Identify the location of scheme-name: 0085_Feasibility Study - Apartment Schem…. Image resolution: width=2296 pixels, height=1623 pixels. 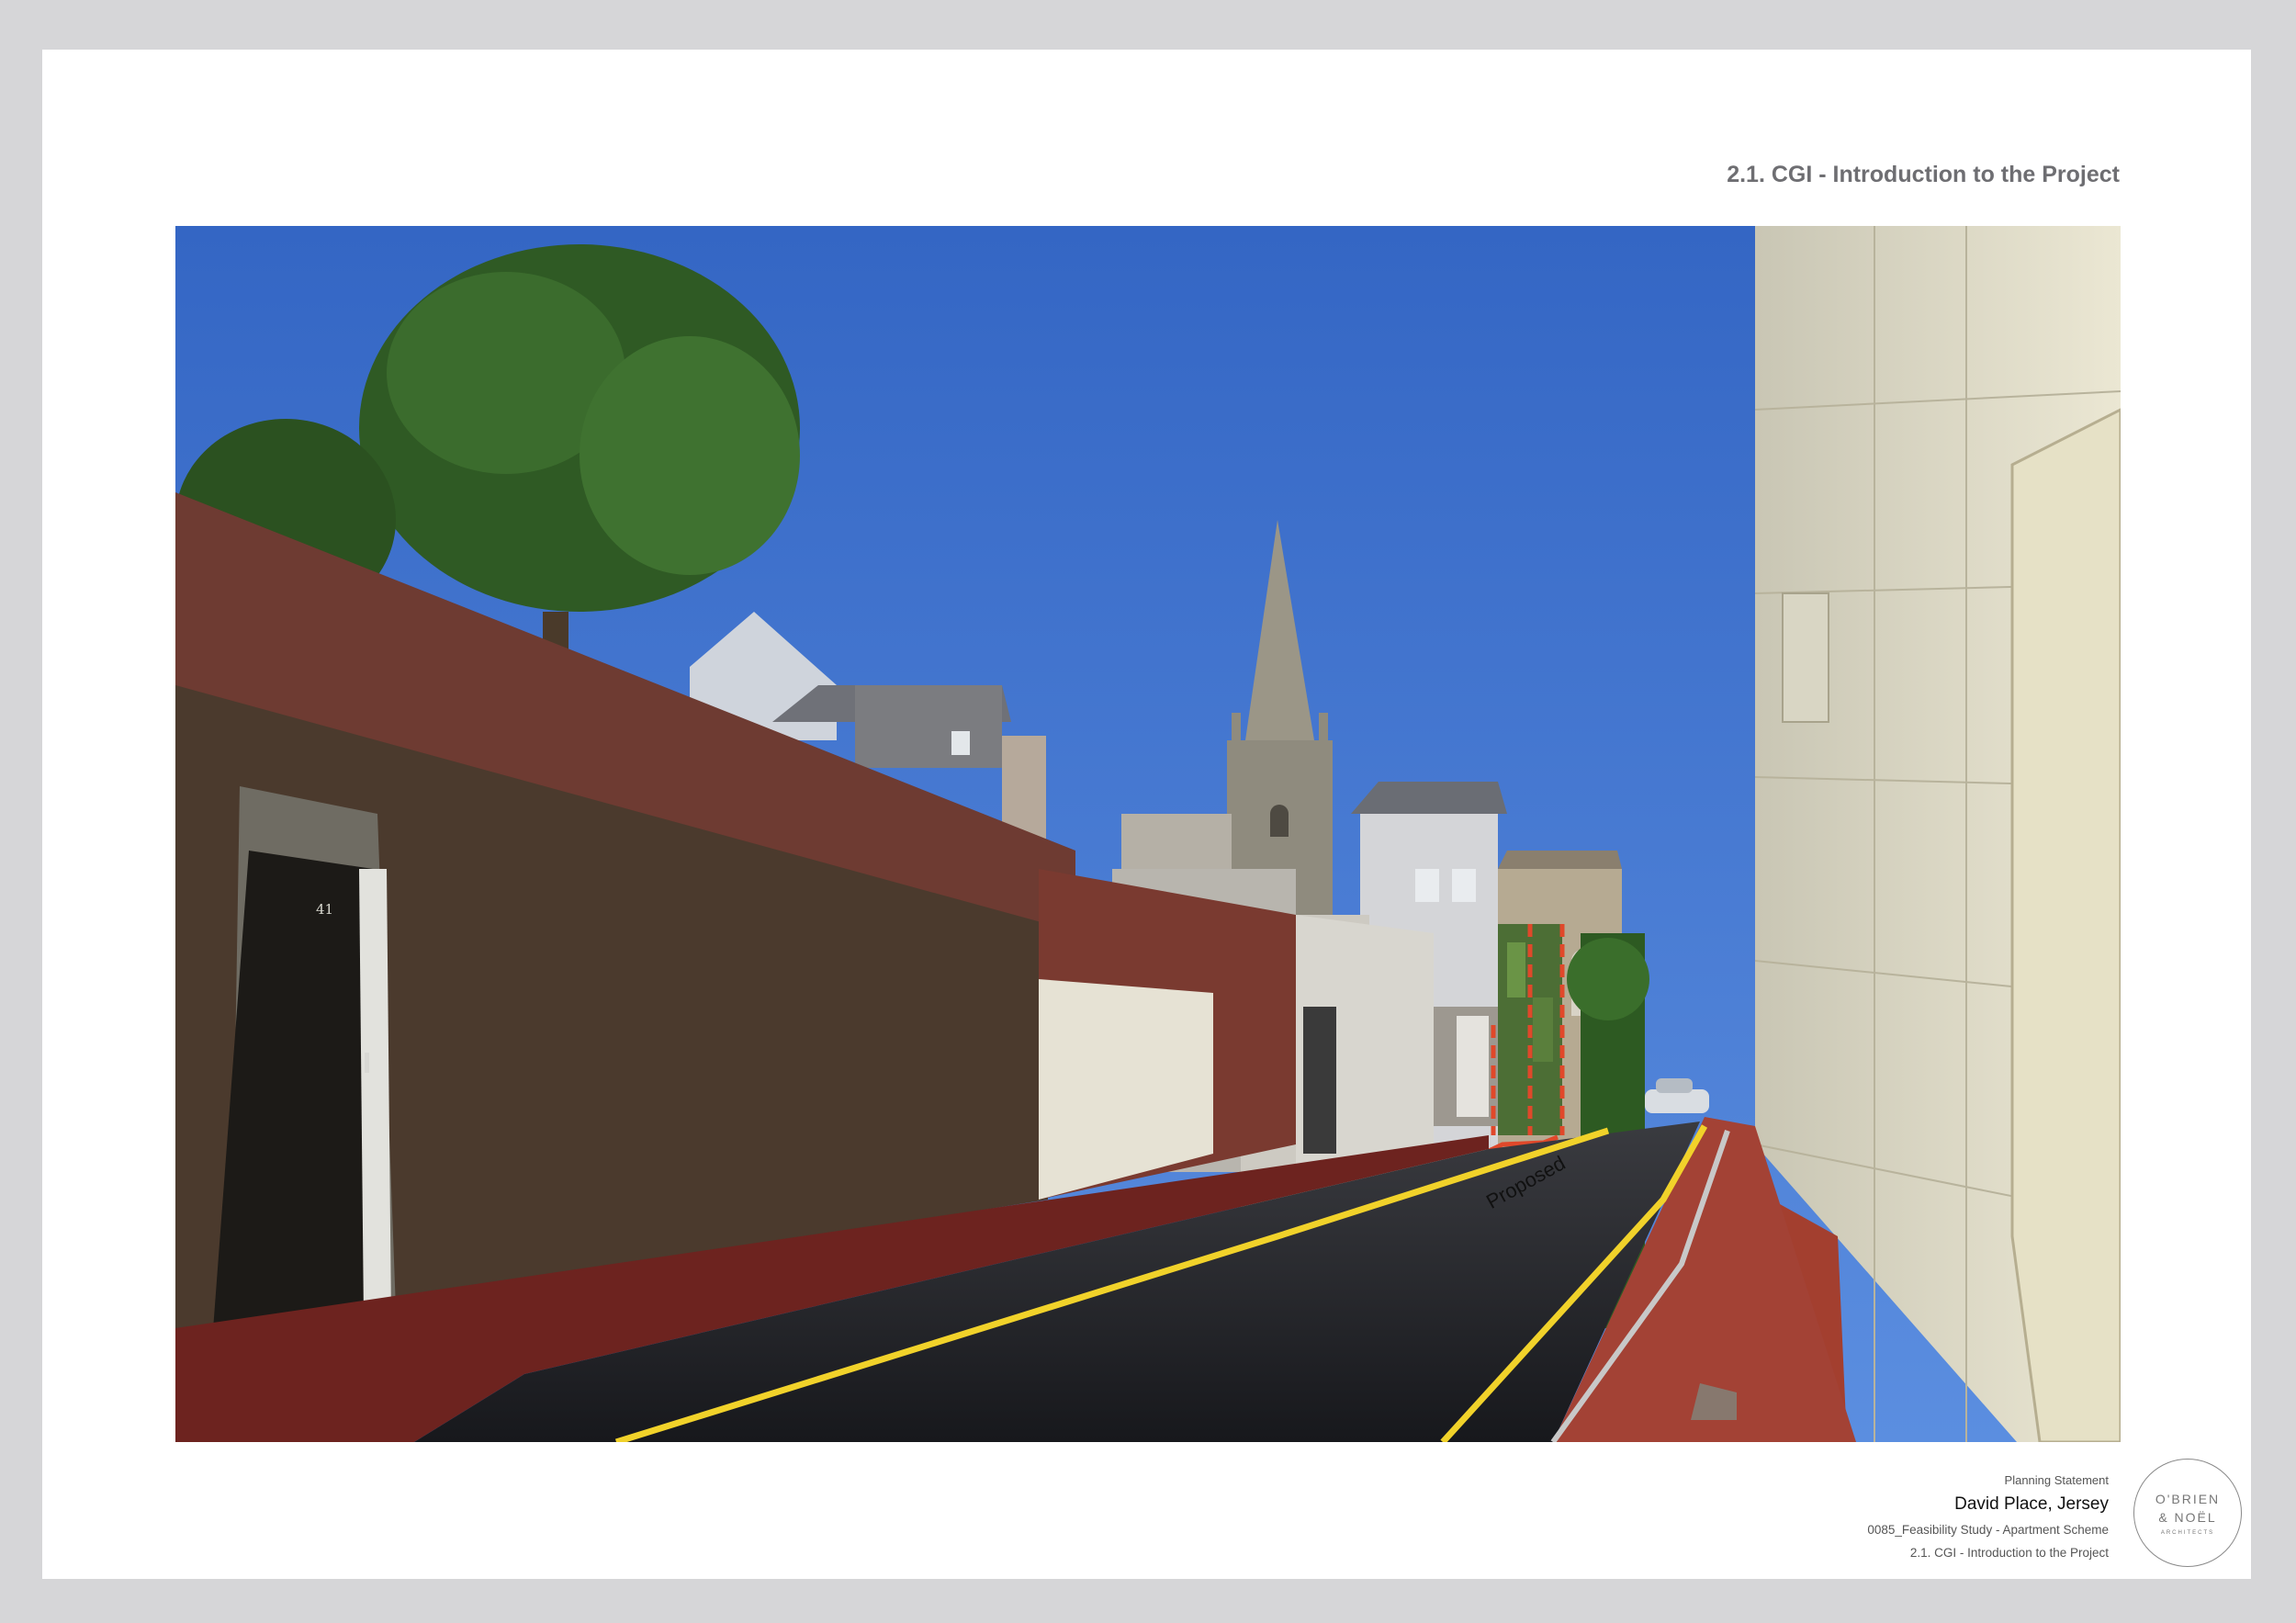
(1988, 1530).